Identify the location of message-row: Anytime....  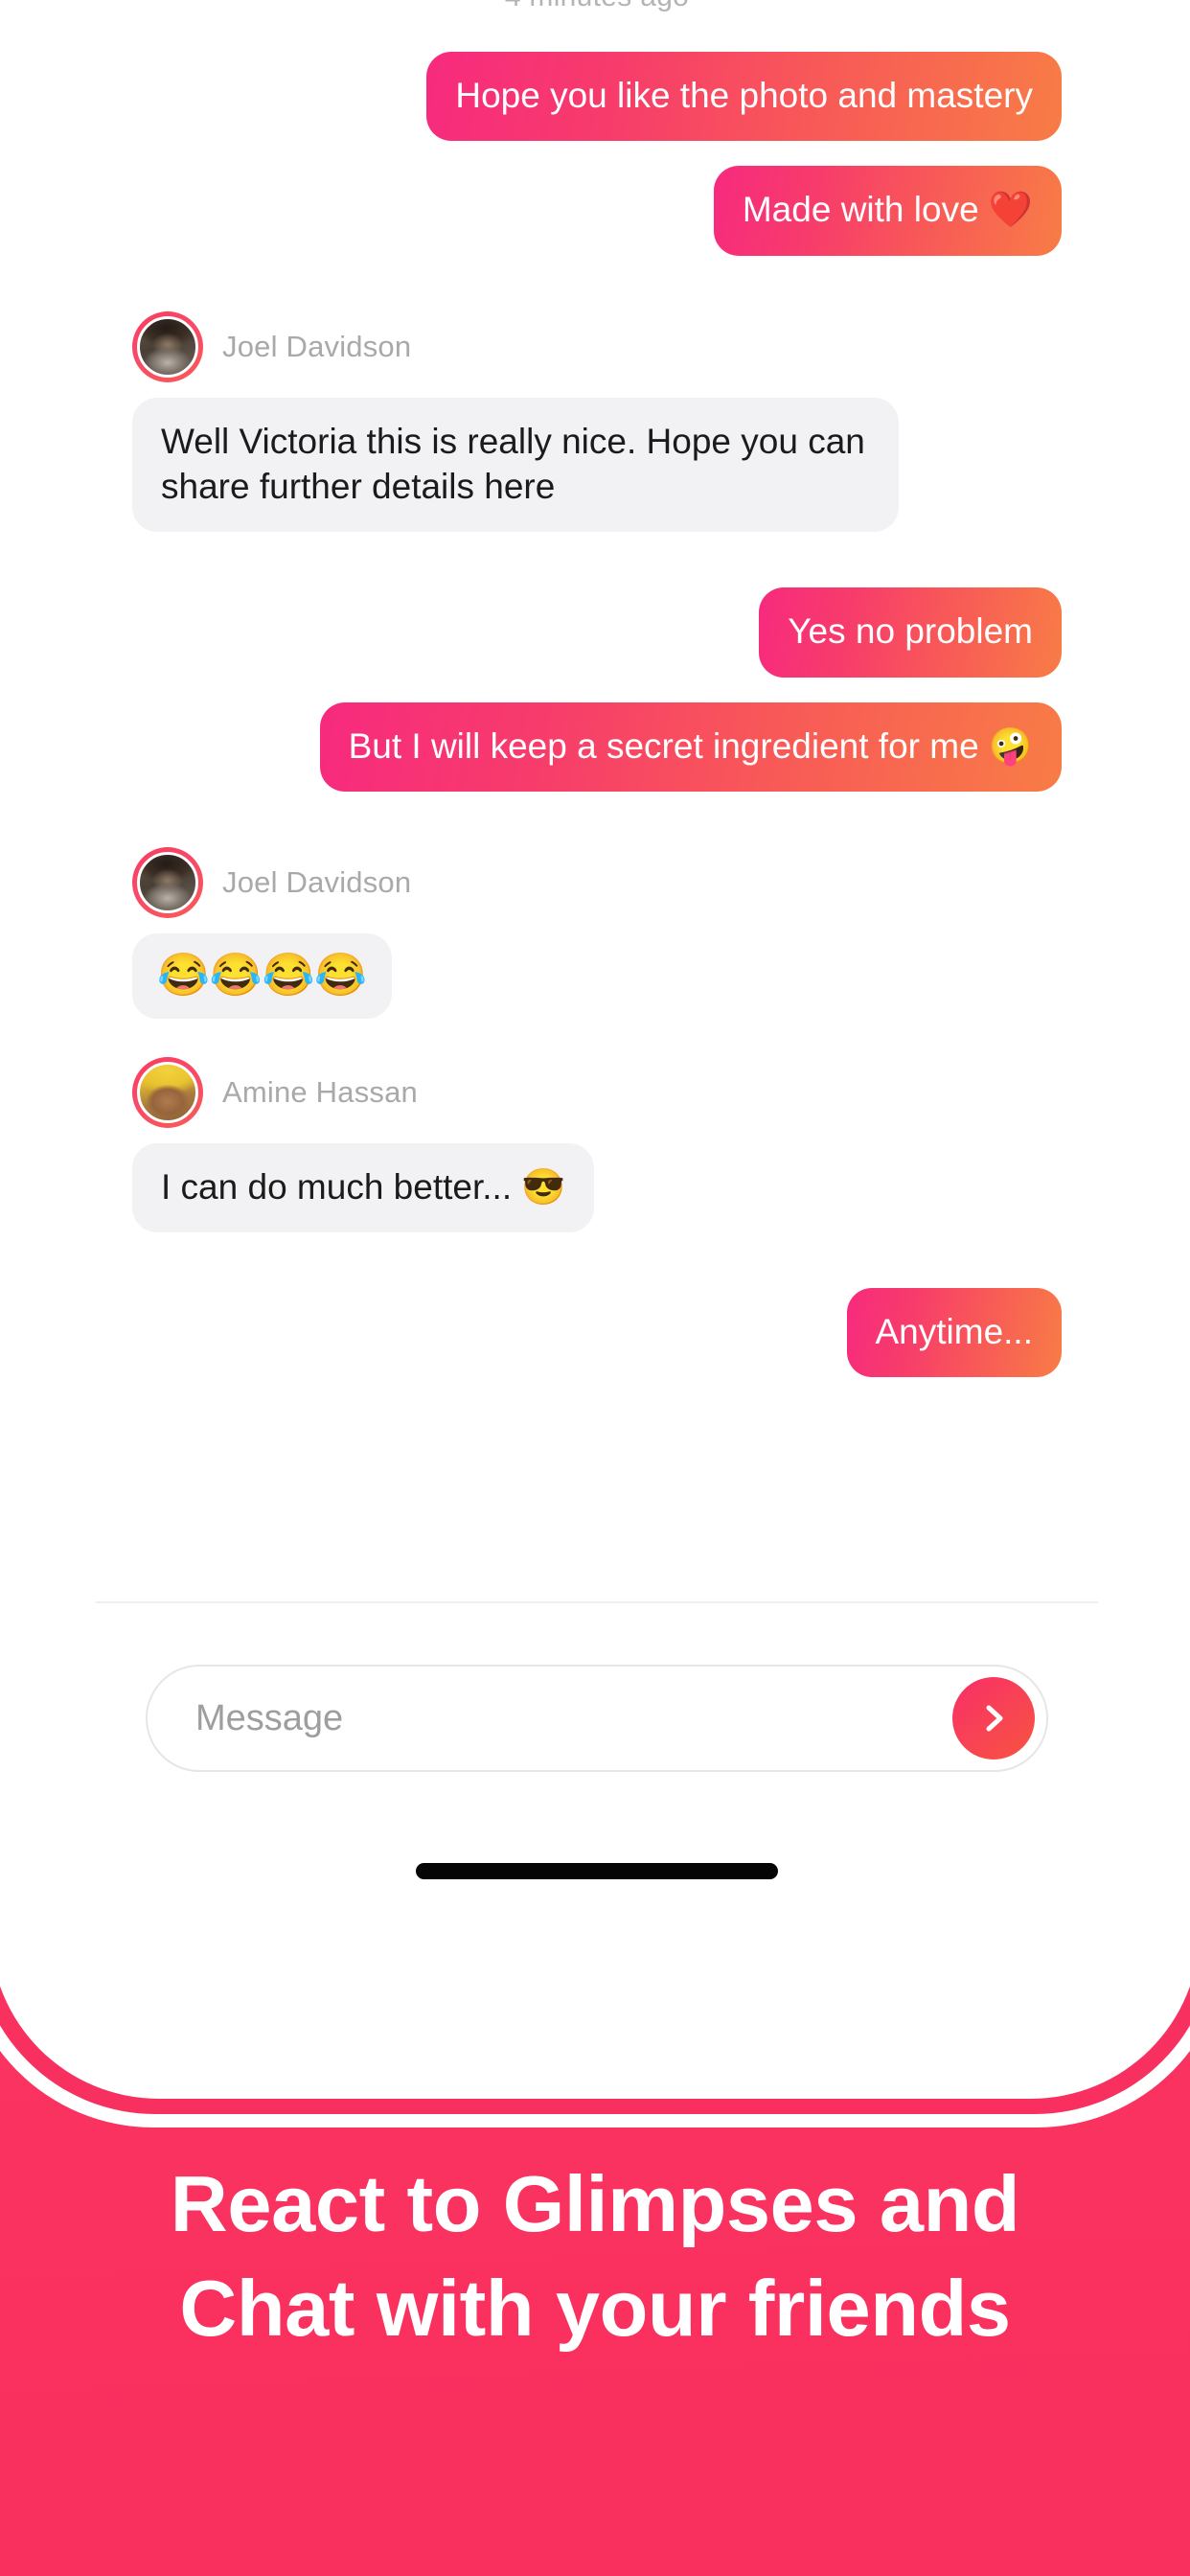
(597, 1332).